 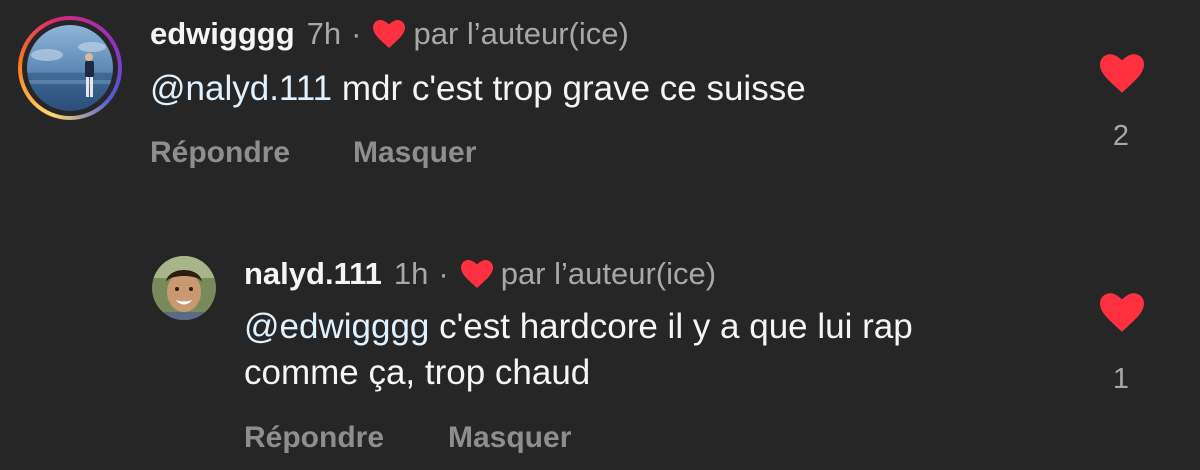 I want to click on comment-body: mdr c'est trop grave ce suisse, so click(x=569, y=88).